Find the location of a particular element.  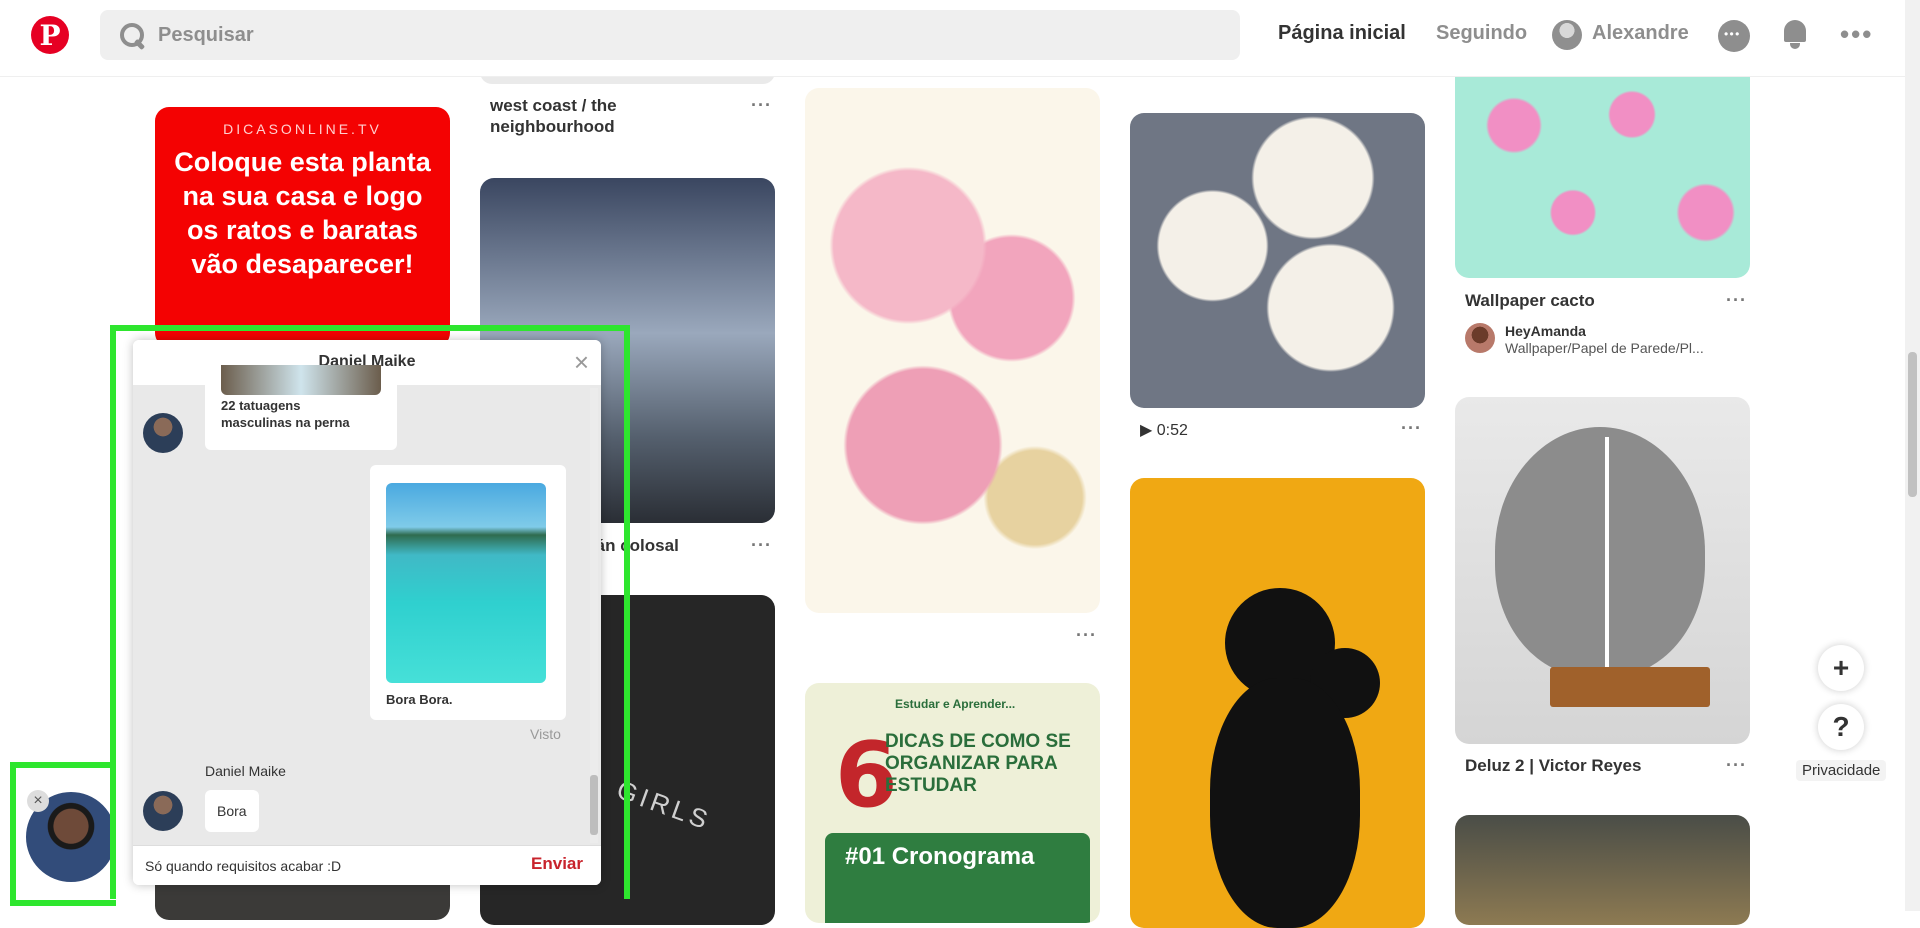

user-name: Alexandre is located at coordinates (1640, 33).